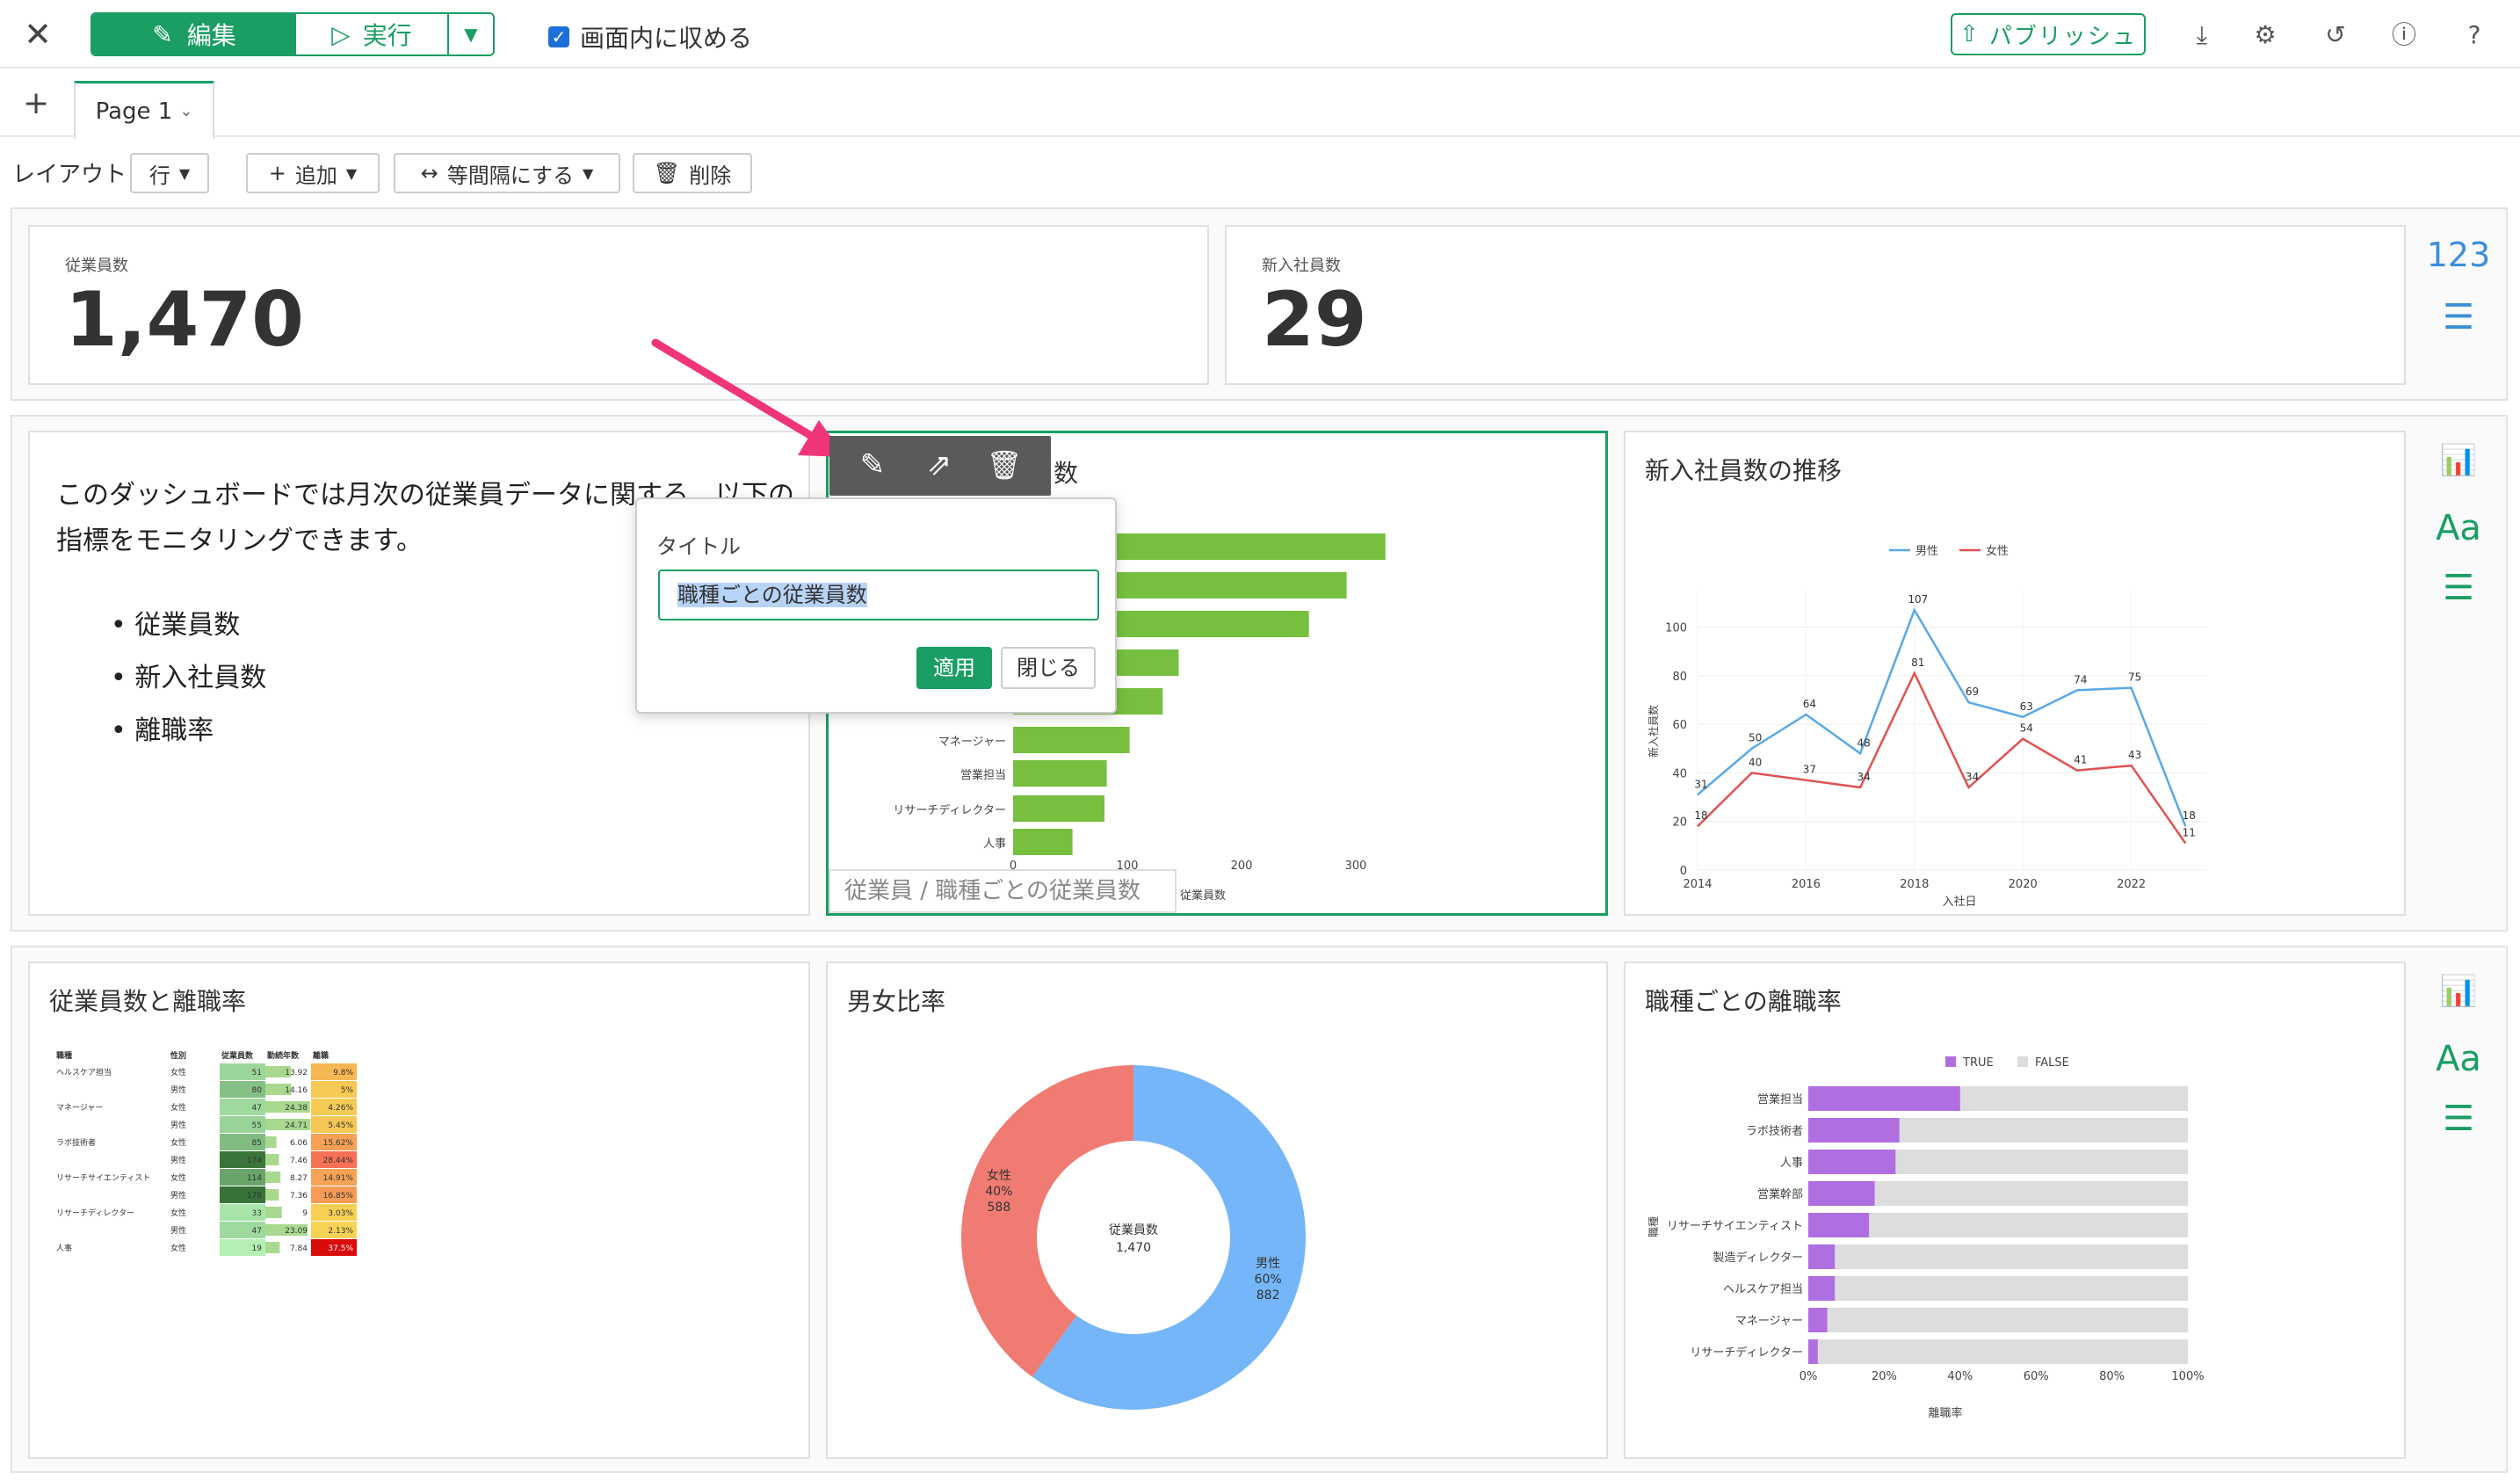 The image size is (2520, 1480). Describe the element at coordinates (2474, 35) in the screenshot. I see `help-icon: ?` at that location.